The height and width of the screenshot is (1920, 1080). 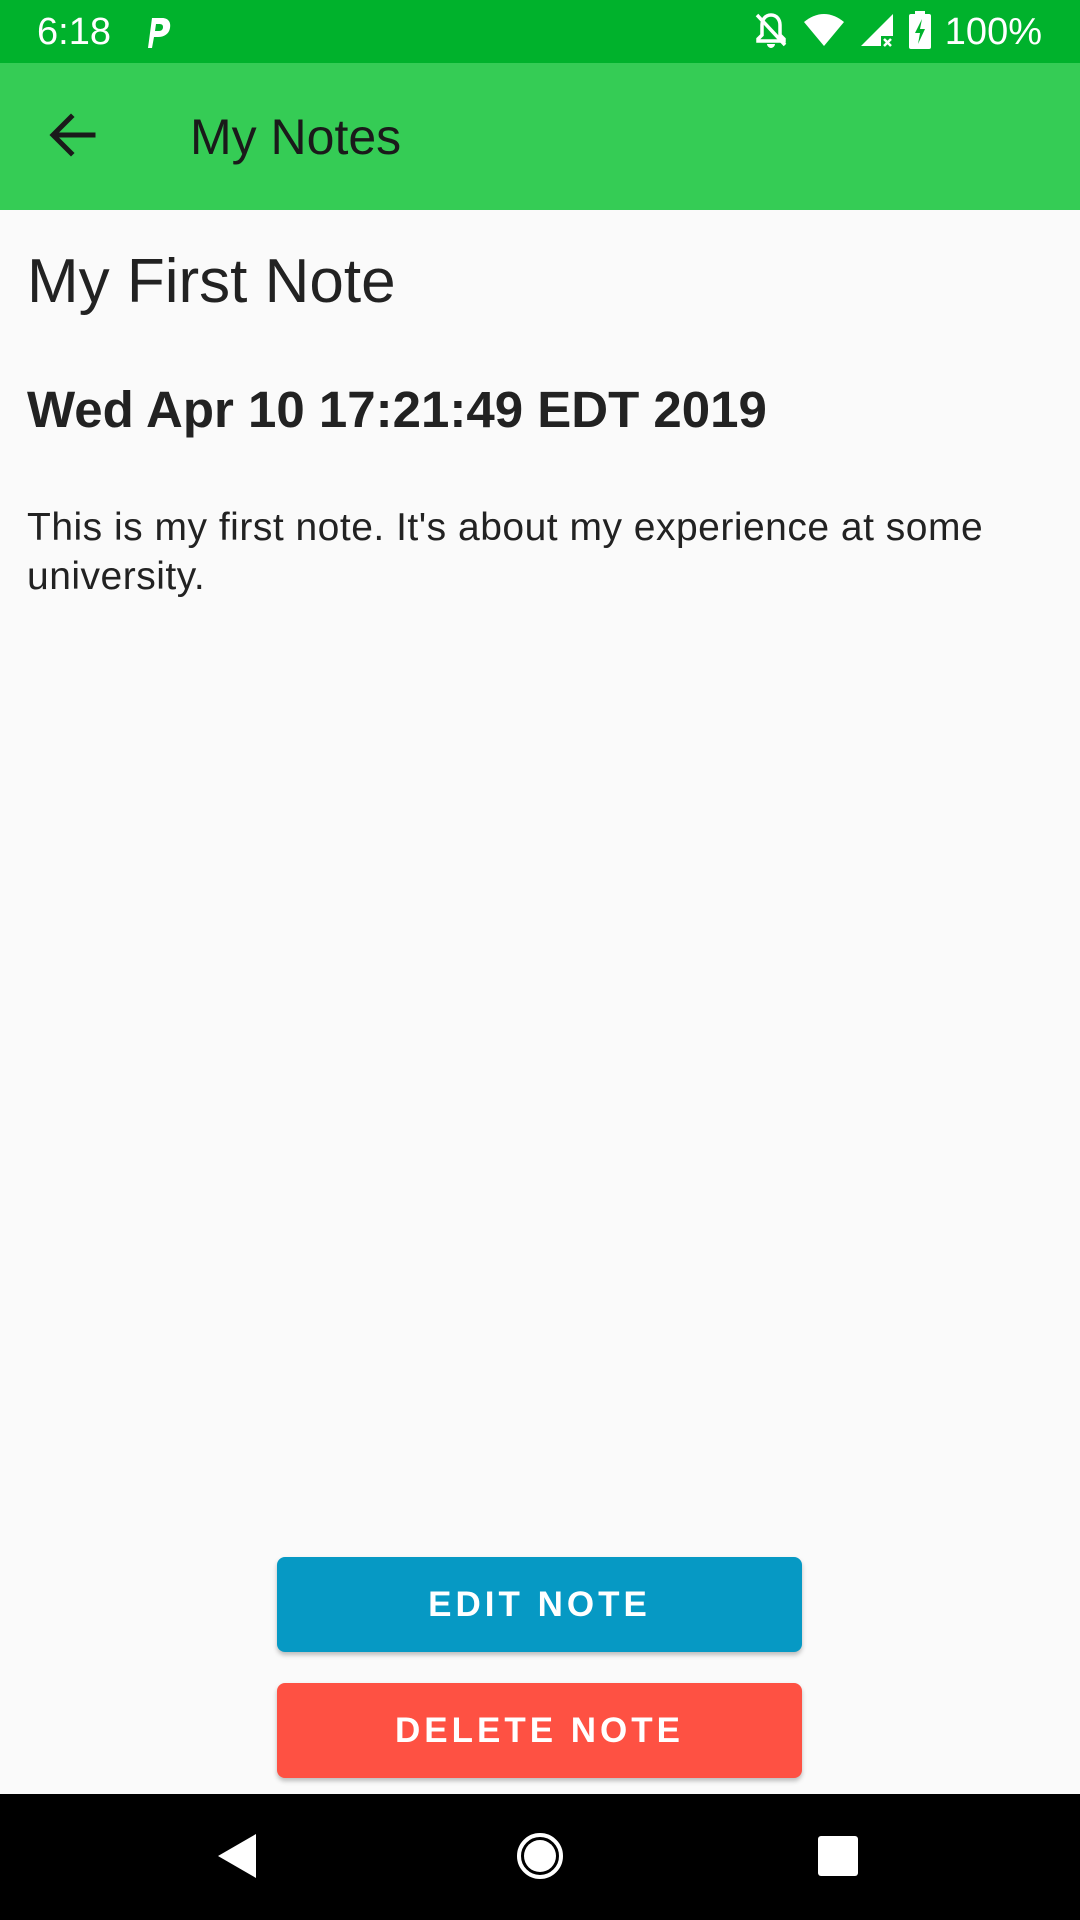 What do you see at coordinates (824, 32) in the screenshot?
I see `wifi-icon` at bounding box center [824, 32].